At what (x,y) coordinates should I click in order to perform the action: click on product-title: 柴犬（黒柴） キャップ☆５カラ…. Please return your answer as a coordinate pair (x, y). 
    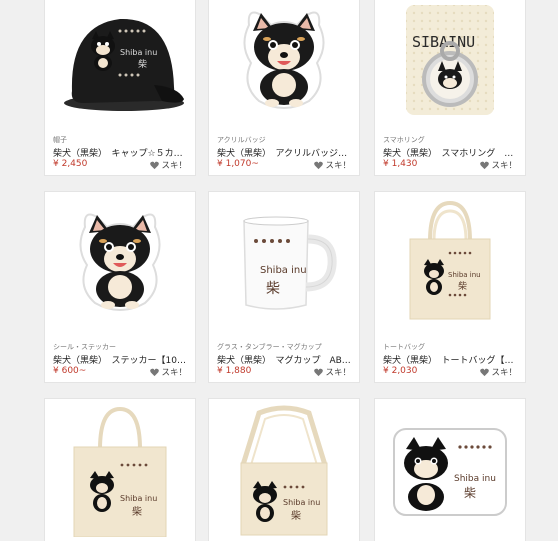
    Looking at the image, I should click on (121, 152).